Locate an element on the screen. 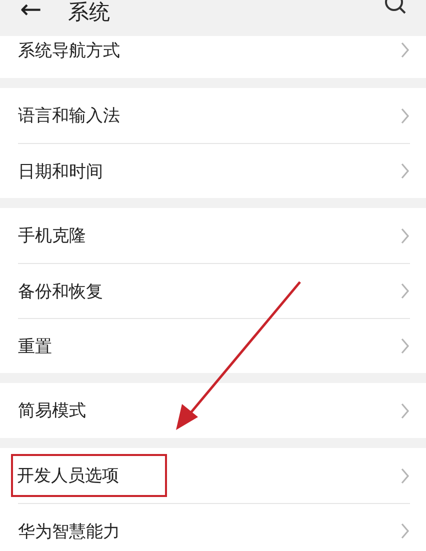  page-title: 系统 is located at coordinates (89, 12).